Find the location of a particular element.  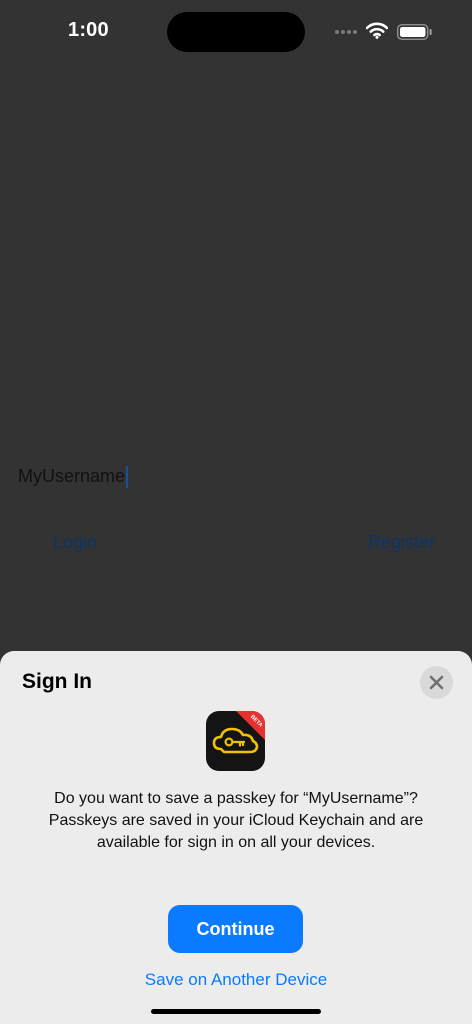

register-button: Register is located at coordinates (401, 542).